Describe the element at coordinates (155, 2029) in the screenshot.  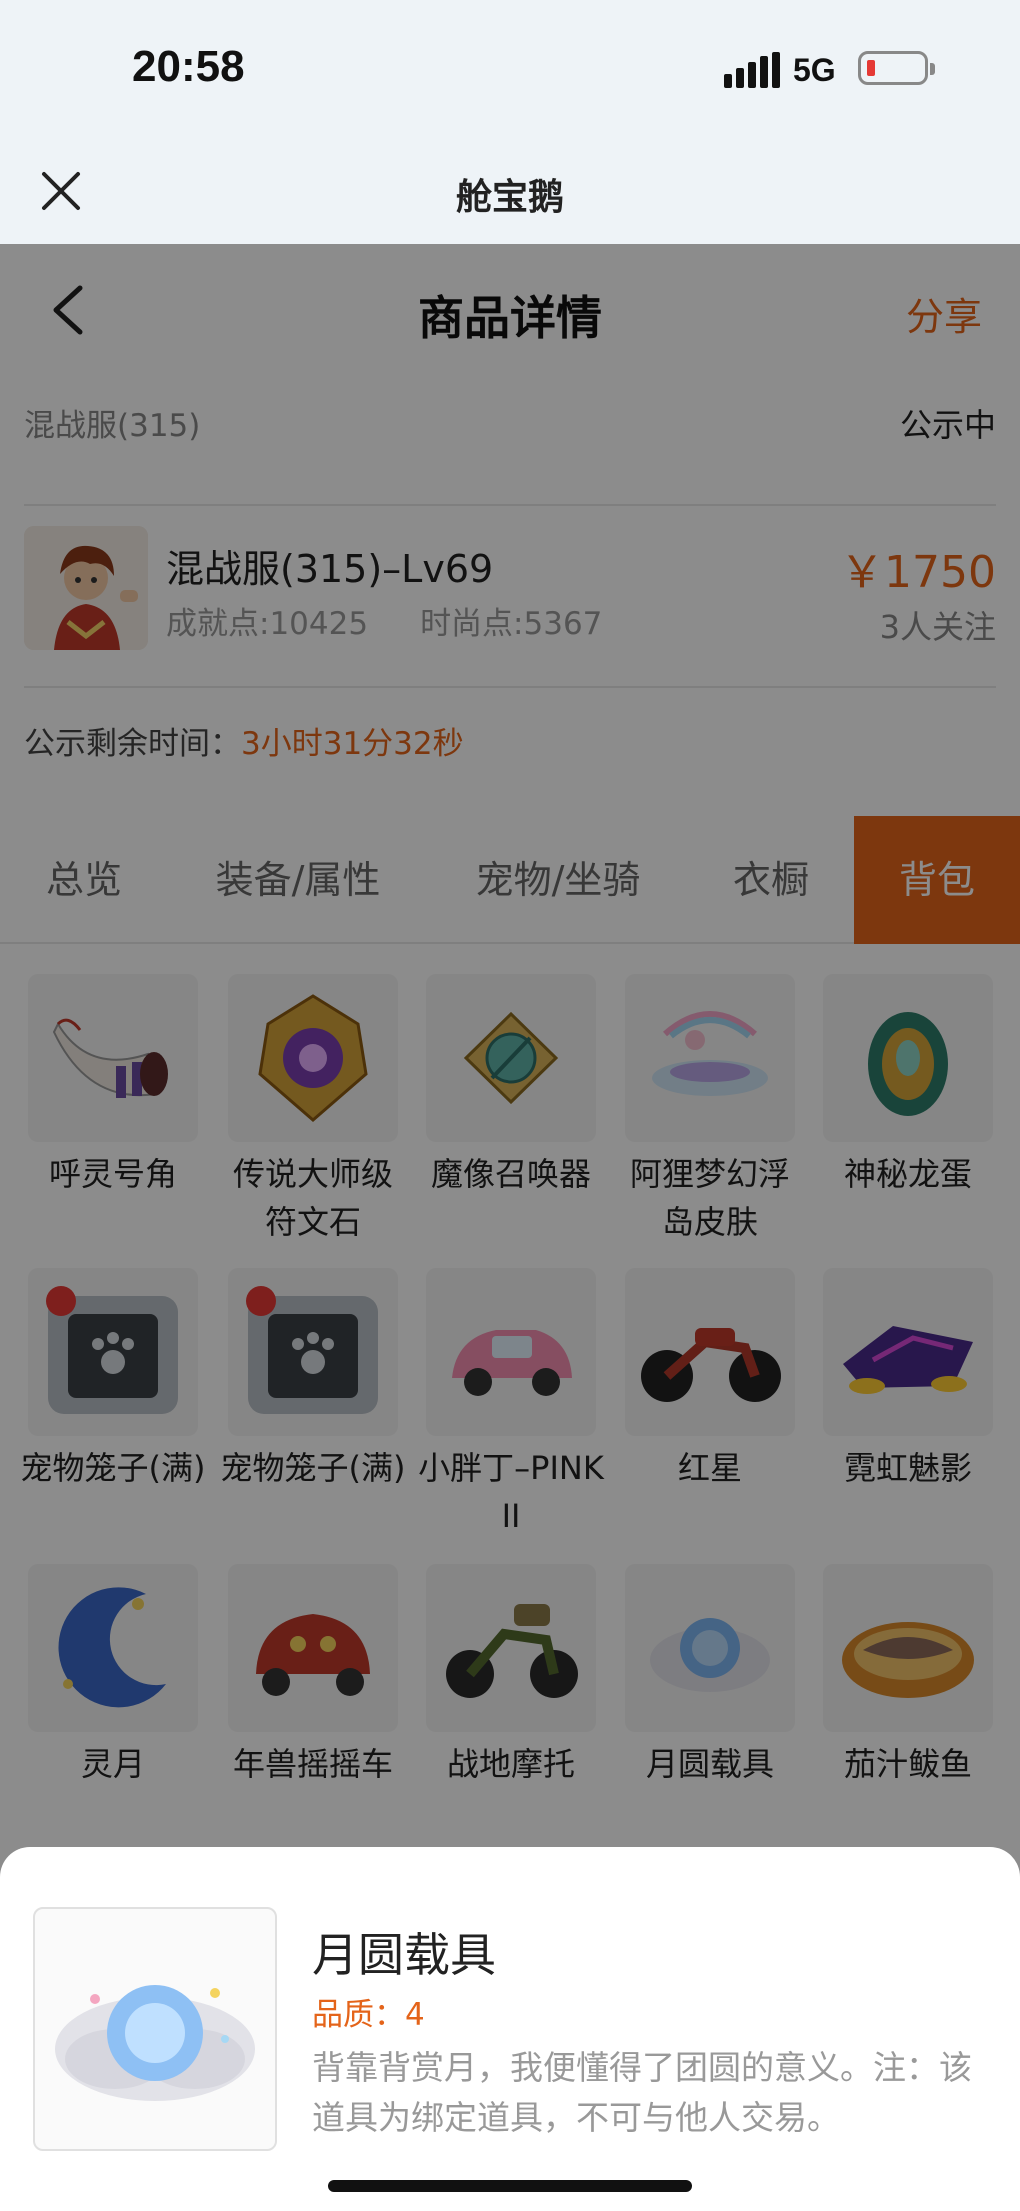
I see `full-moon-vehicle-icon` at that location.